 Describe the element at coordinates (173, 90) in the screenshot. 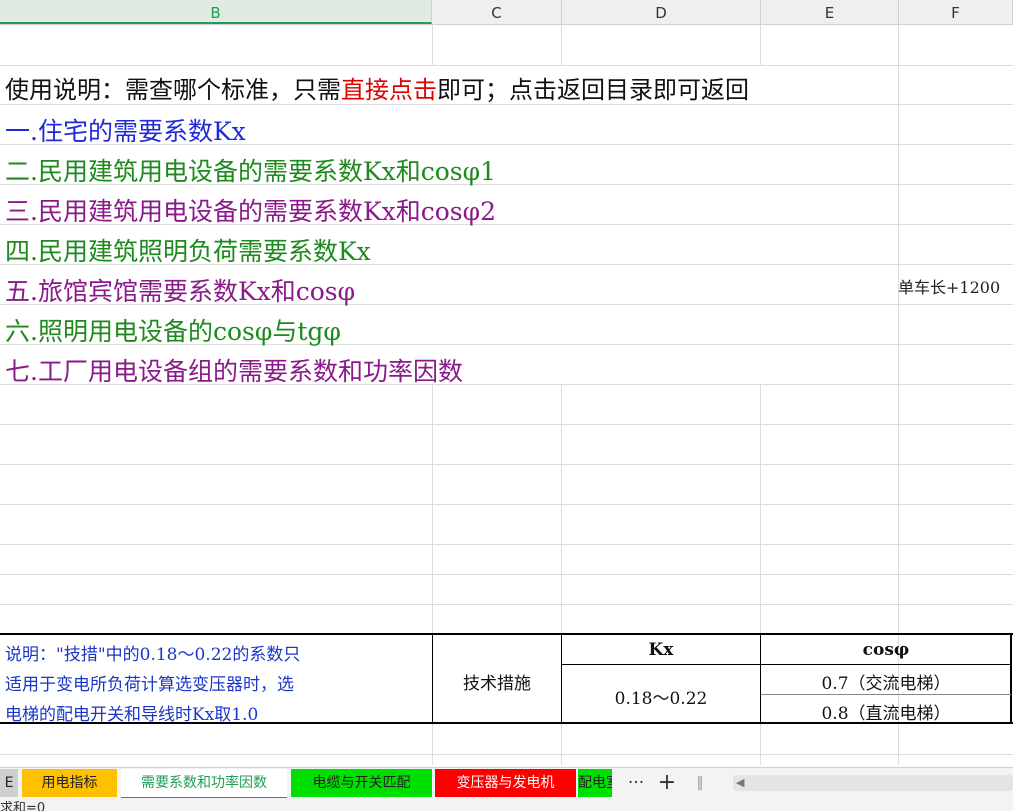

I see `intro-before: 使用说明：需查哪个标准，只需` at that location.